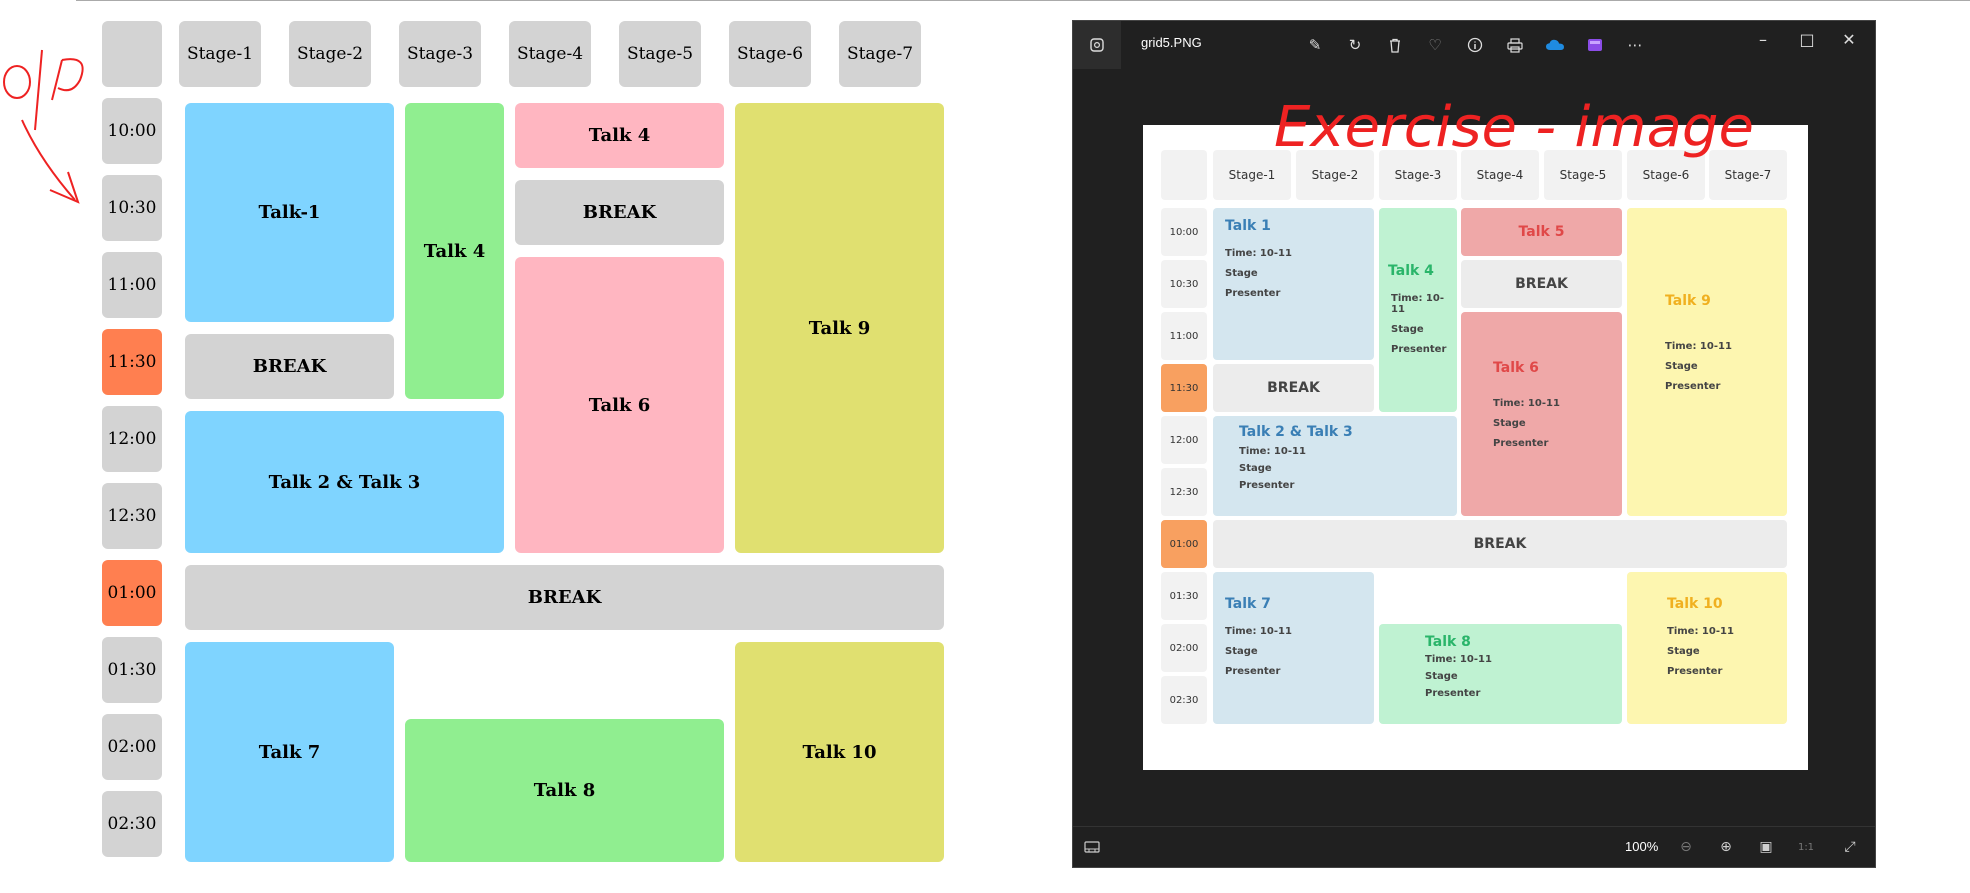  I want to click on video-editor-icon, so click(1595, 45).